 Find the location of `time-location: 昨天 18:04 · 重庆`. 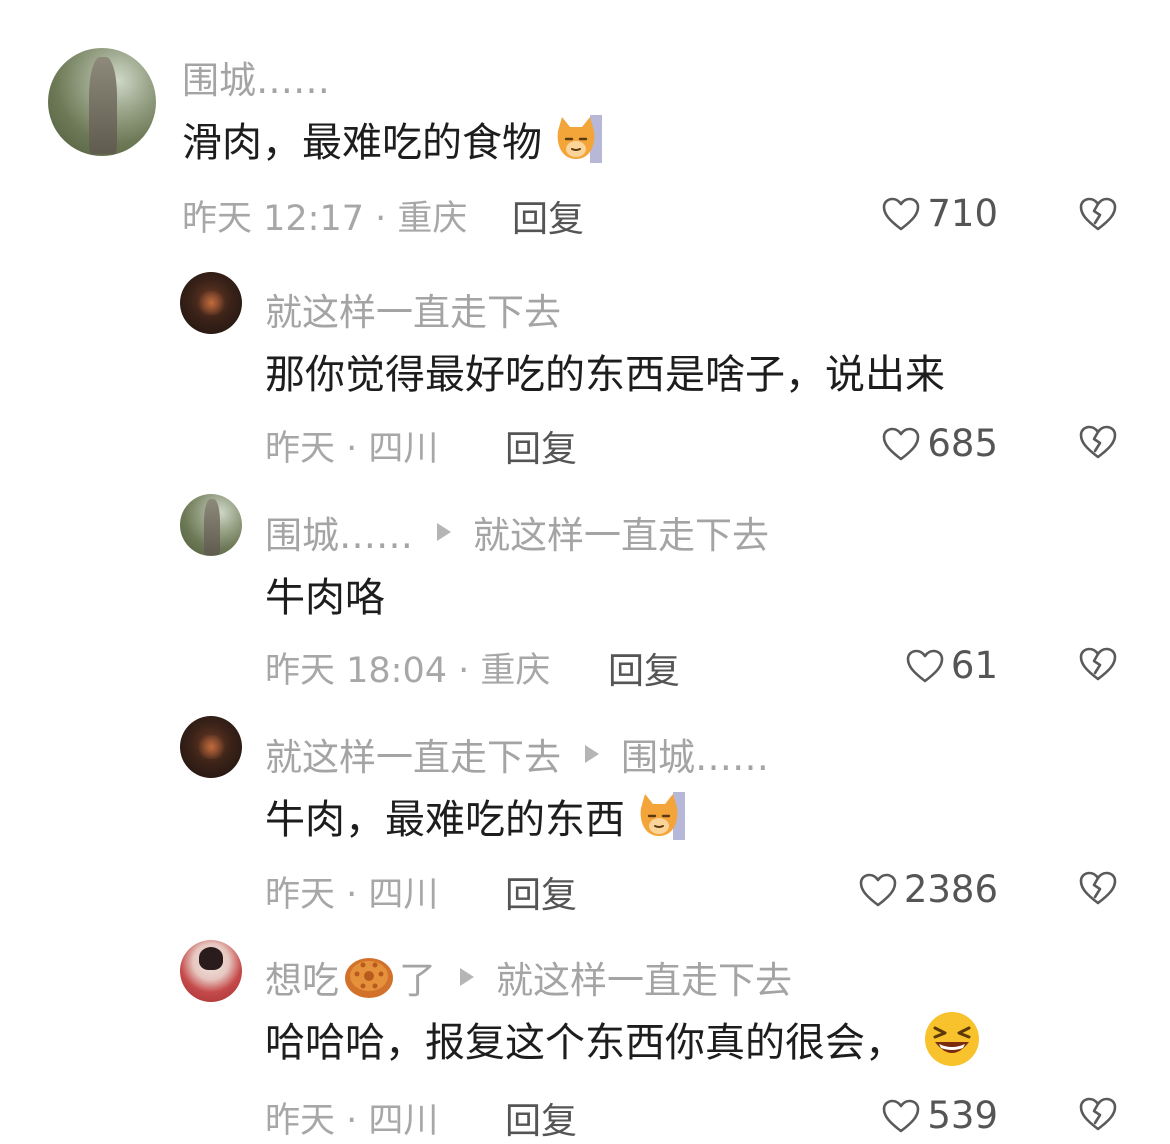

time-location: 昨天 18:04 · 重庆 is located at coordinates (408, 671).